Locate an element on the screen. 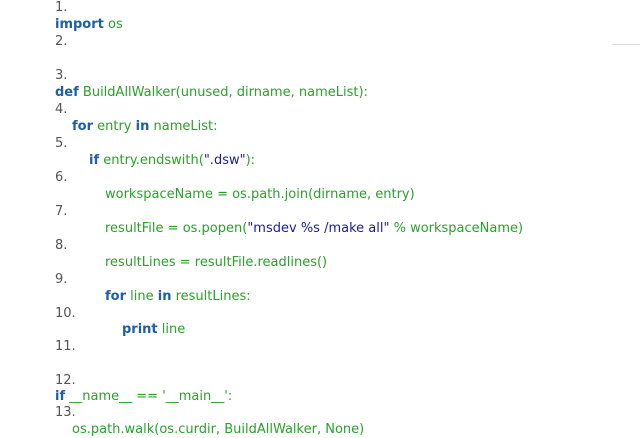  line-number: 11. is located at coordinates (65, 346).